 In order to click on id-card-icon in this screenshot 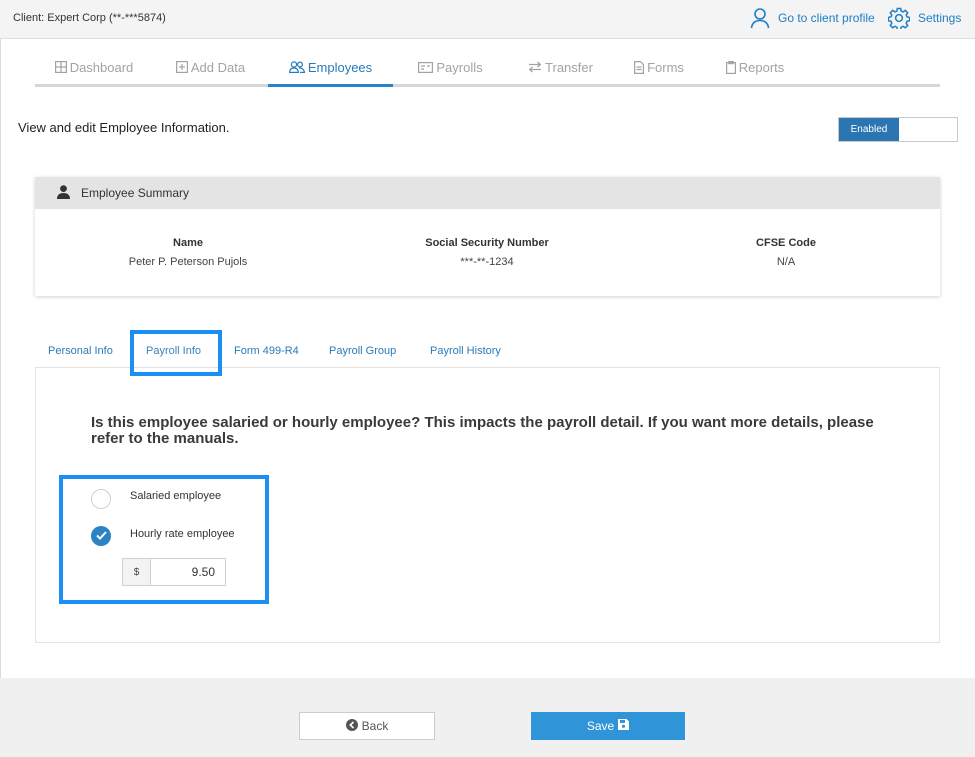, I will do `click(426, 67)`.